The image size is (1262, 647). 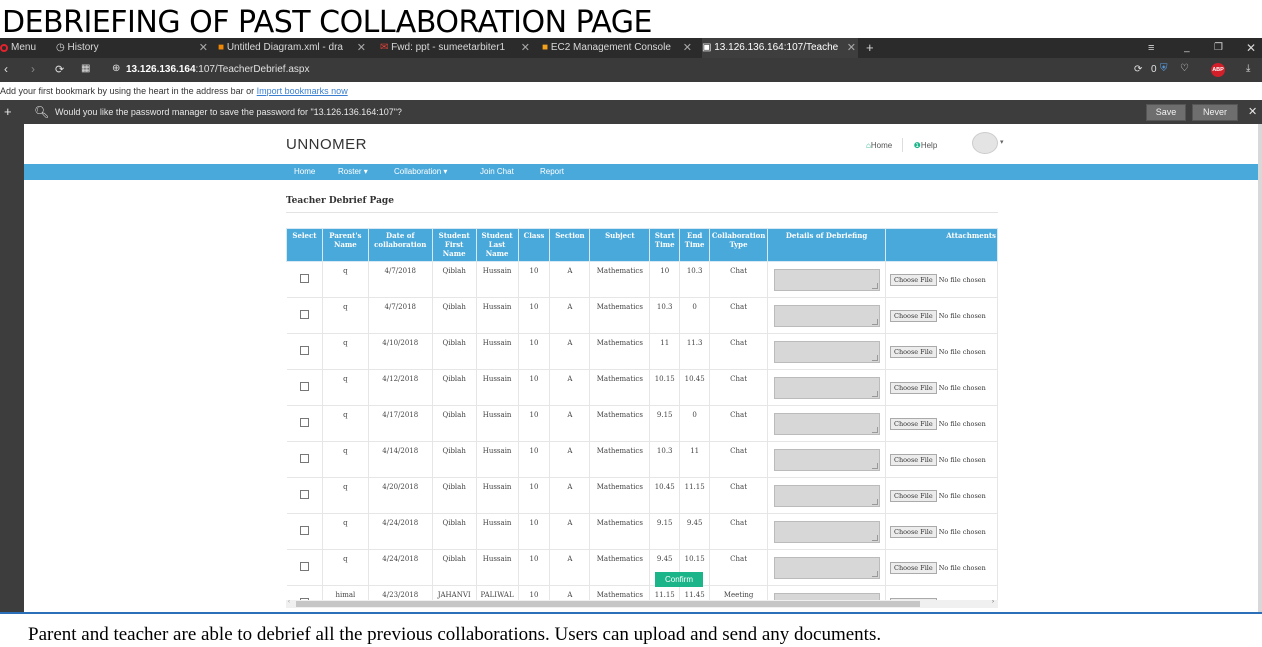 What do you see at coordinates (420, 172) in the screenshot?
I see `nav-collaboration: Collaboration ▾` at bounding box center [420, 172].